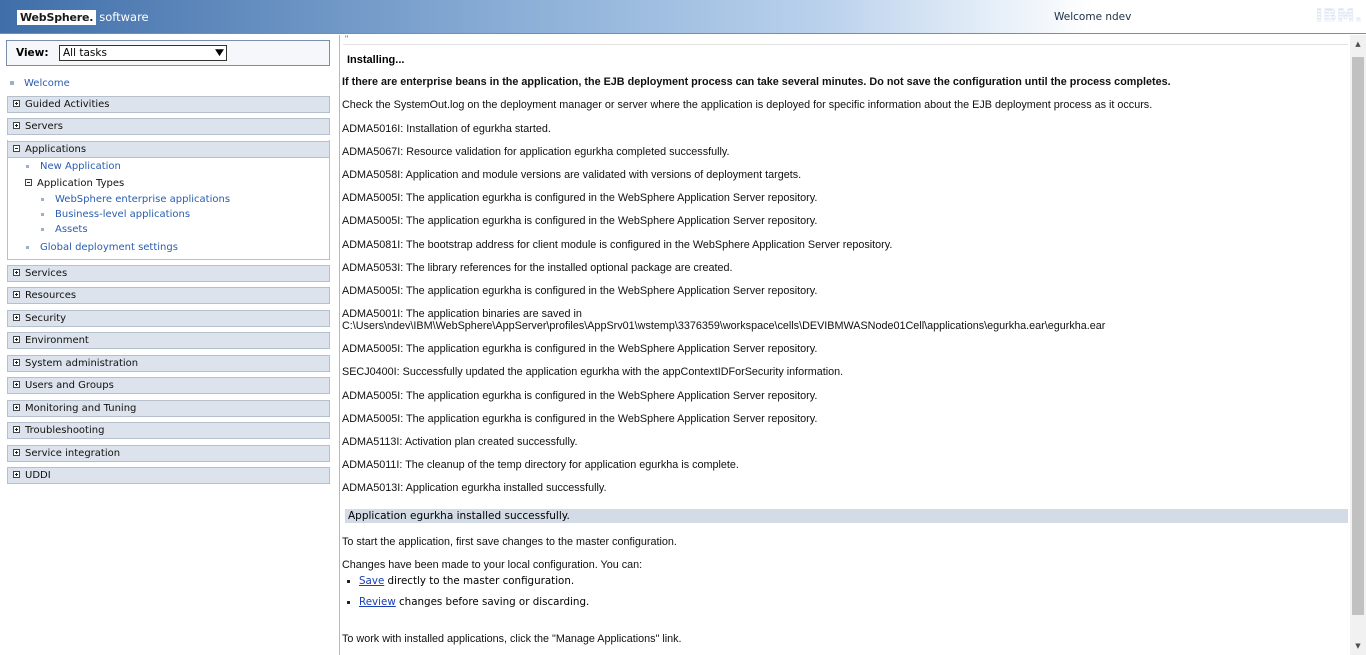 This screenshot has height=655, width=1366. I want to click on nav-category-label: Monitoring and Tuning, so click(81, 408).